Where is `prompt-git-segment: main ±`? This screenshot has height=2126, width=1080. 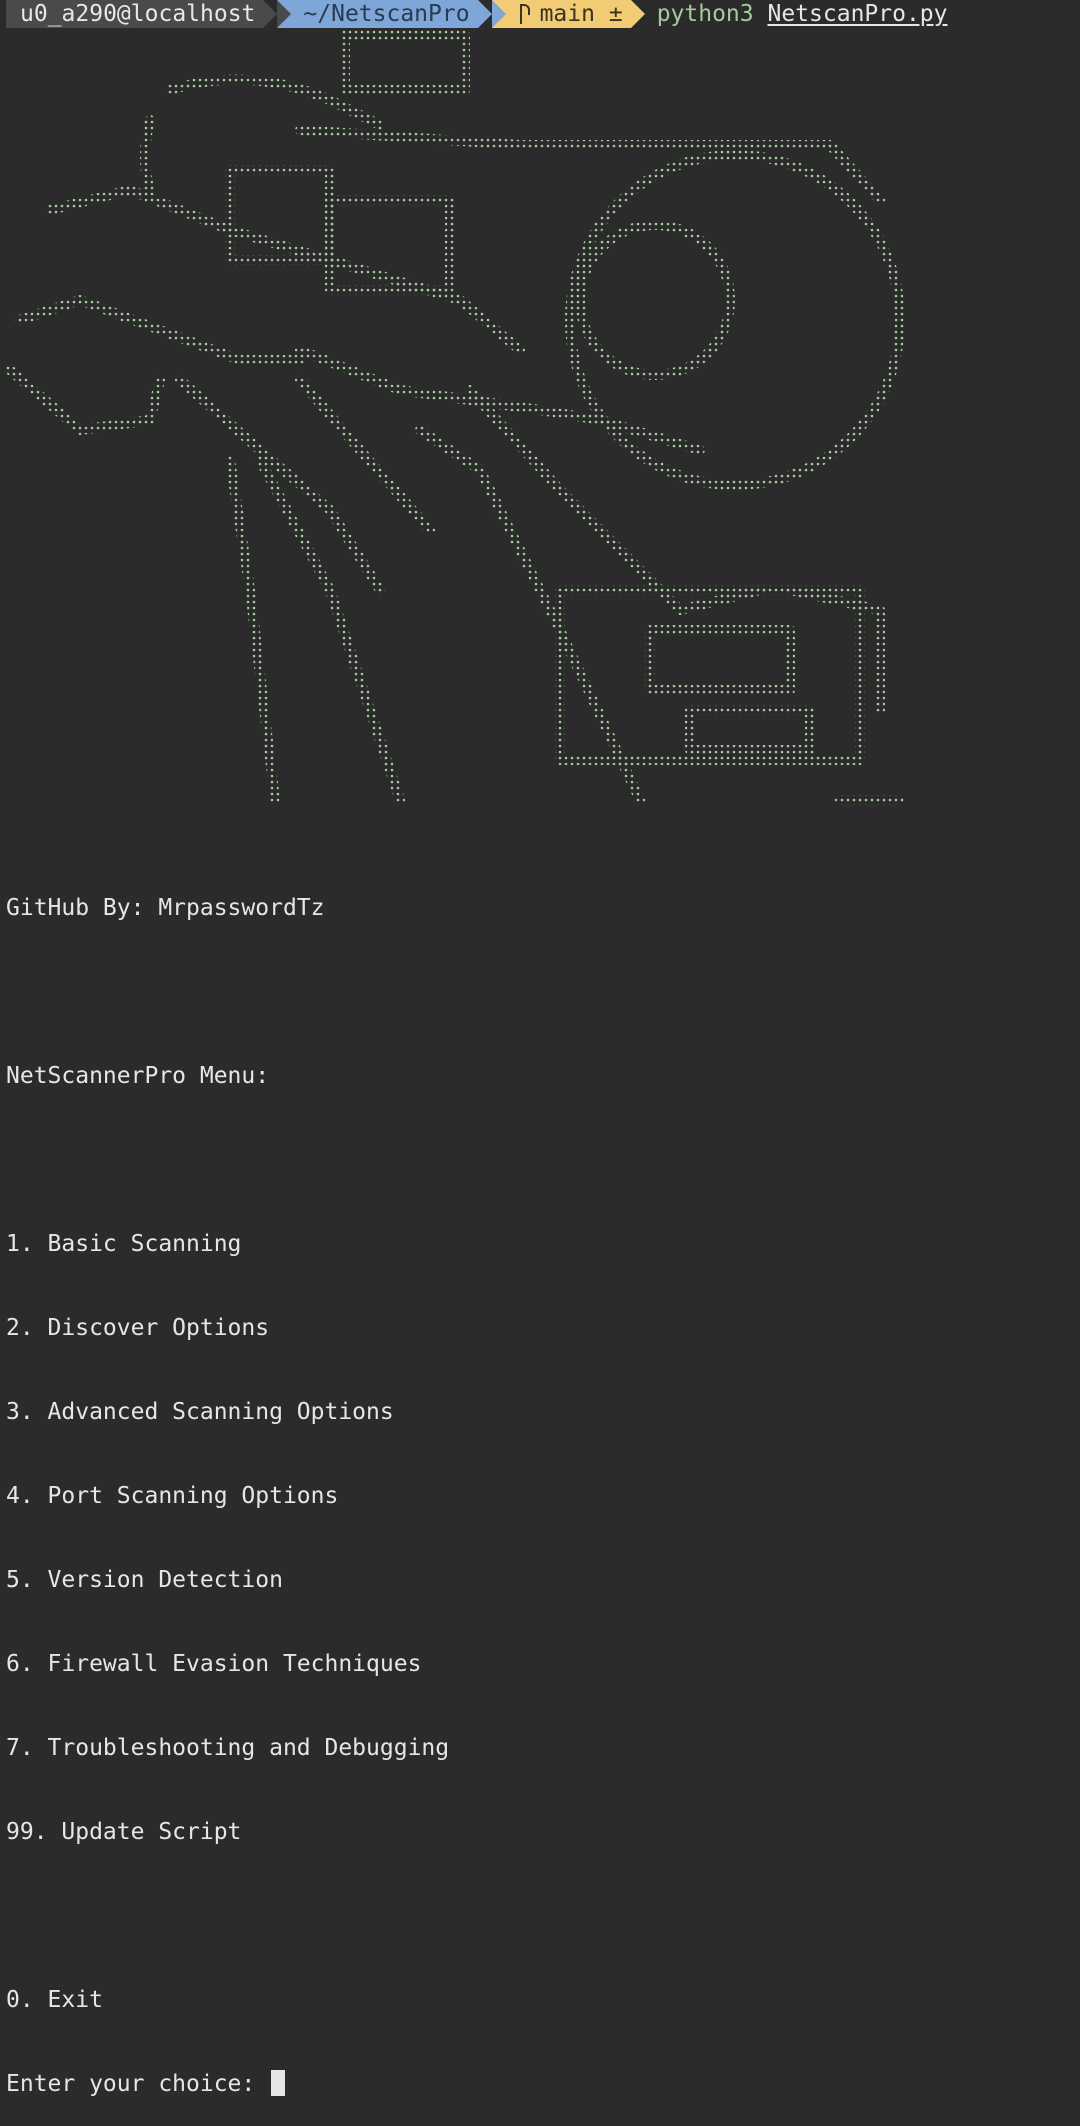 prompt-git-segment: main ± is located at coordinates (568, 14).